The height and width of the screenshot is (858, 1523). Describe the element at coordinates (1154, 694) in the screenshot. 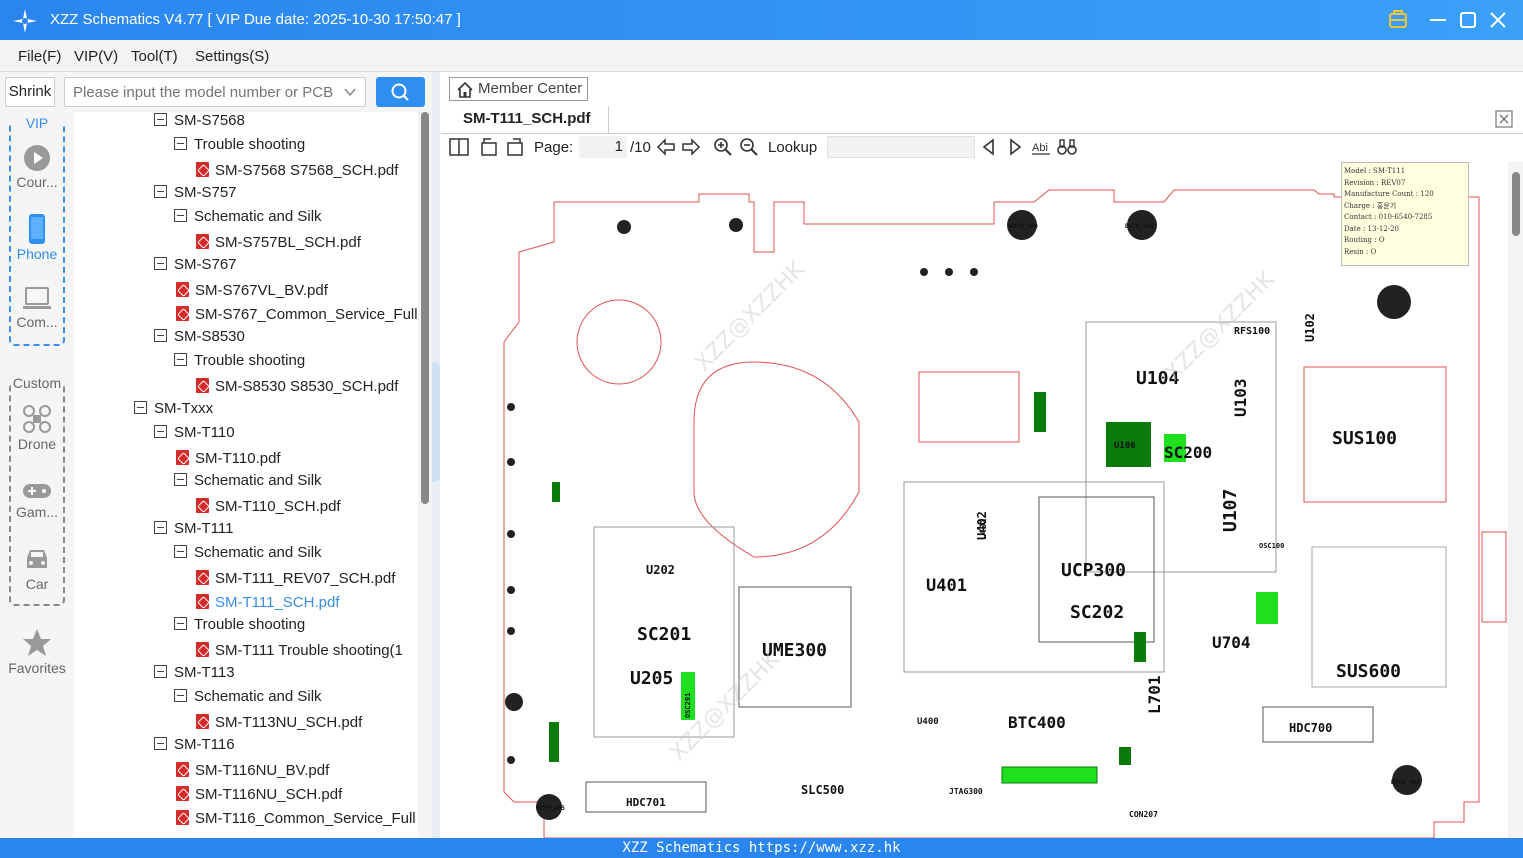

I see `component-label-l701: L701` at that location.